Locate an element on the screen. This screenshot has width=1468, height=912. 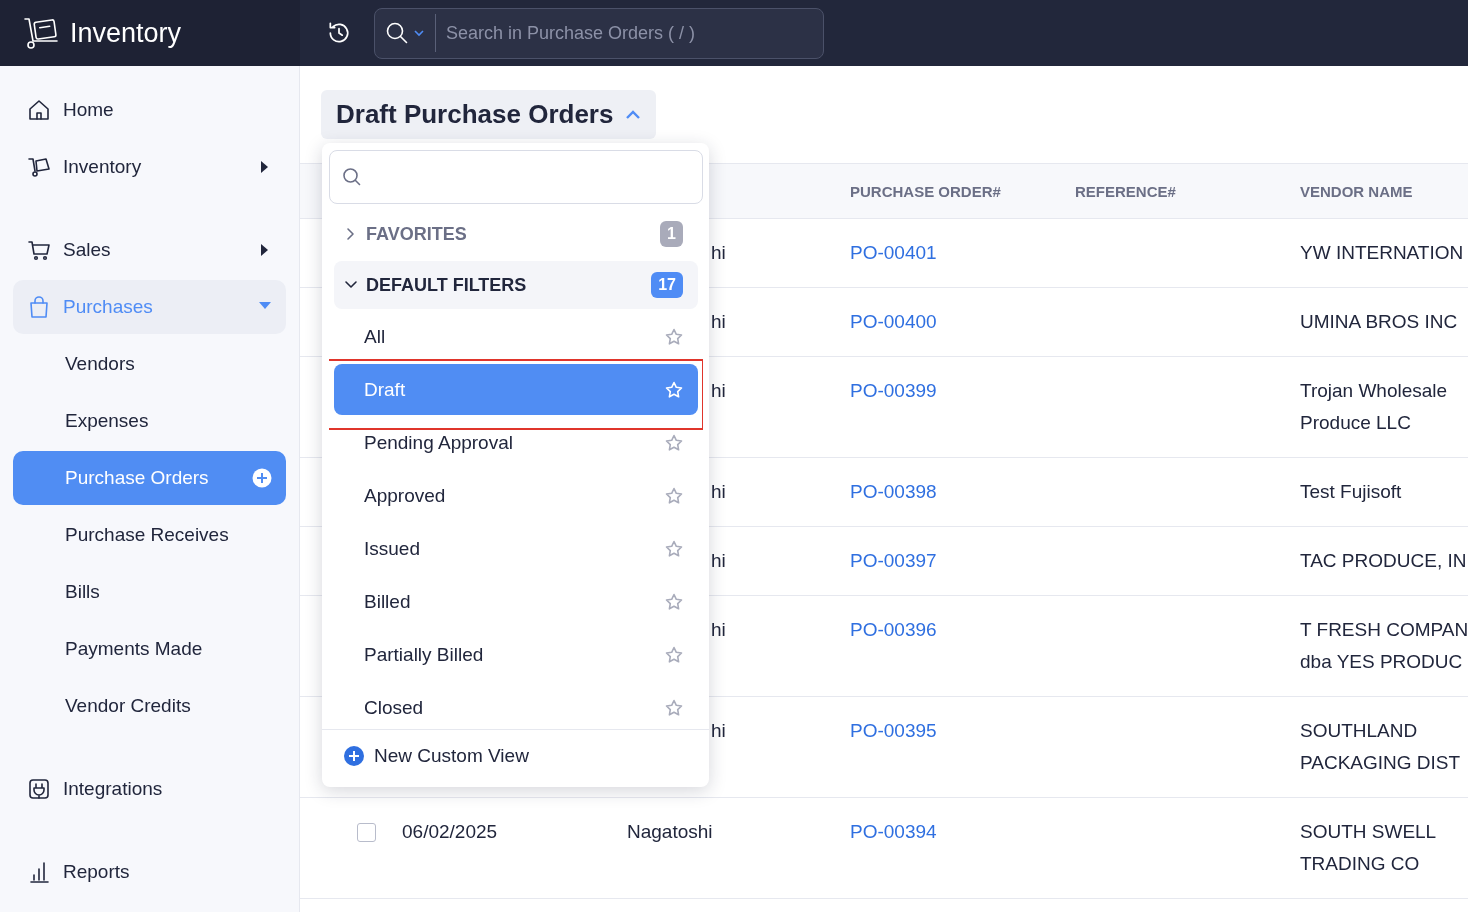
filter-item: Approved is located at coordinates (516, 495).